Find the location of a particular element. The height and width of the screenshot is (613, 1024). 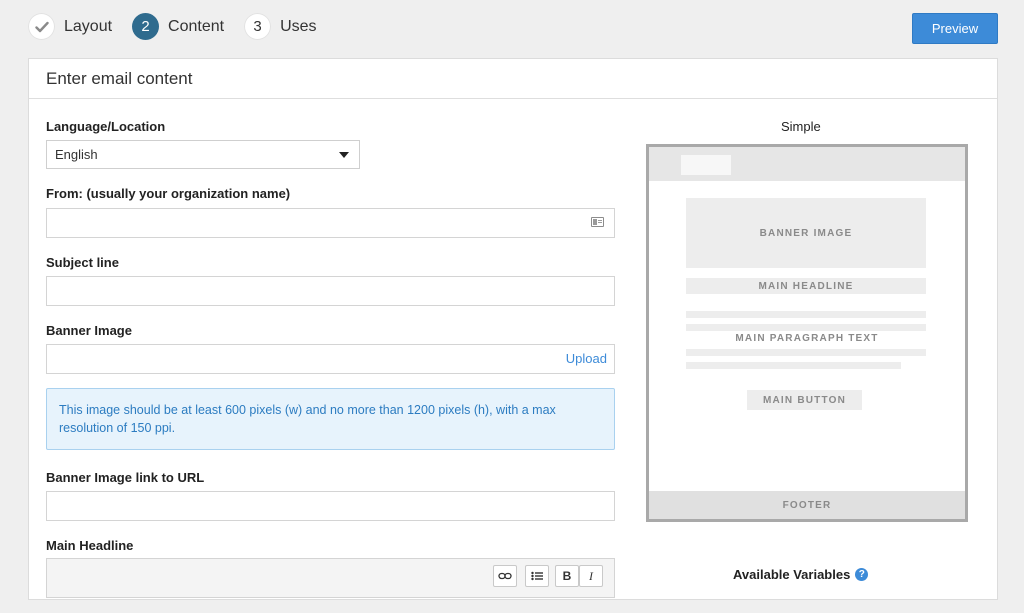

preview-button: Preview is located at coordinates (955, 28).